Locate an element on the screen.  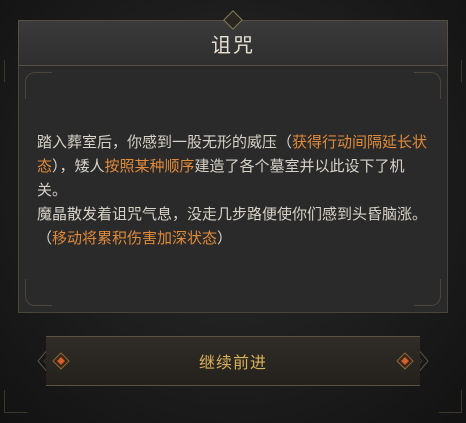
continue-button-label: 继续前进 is located at coordinates (232, 362).